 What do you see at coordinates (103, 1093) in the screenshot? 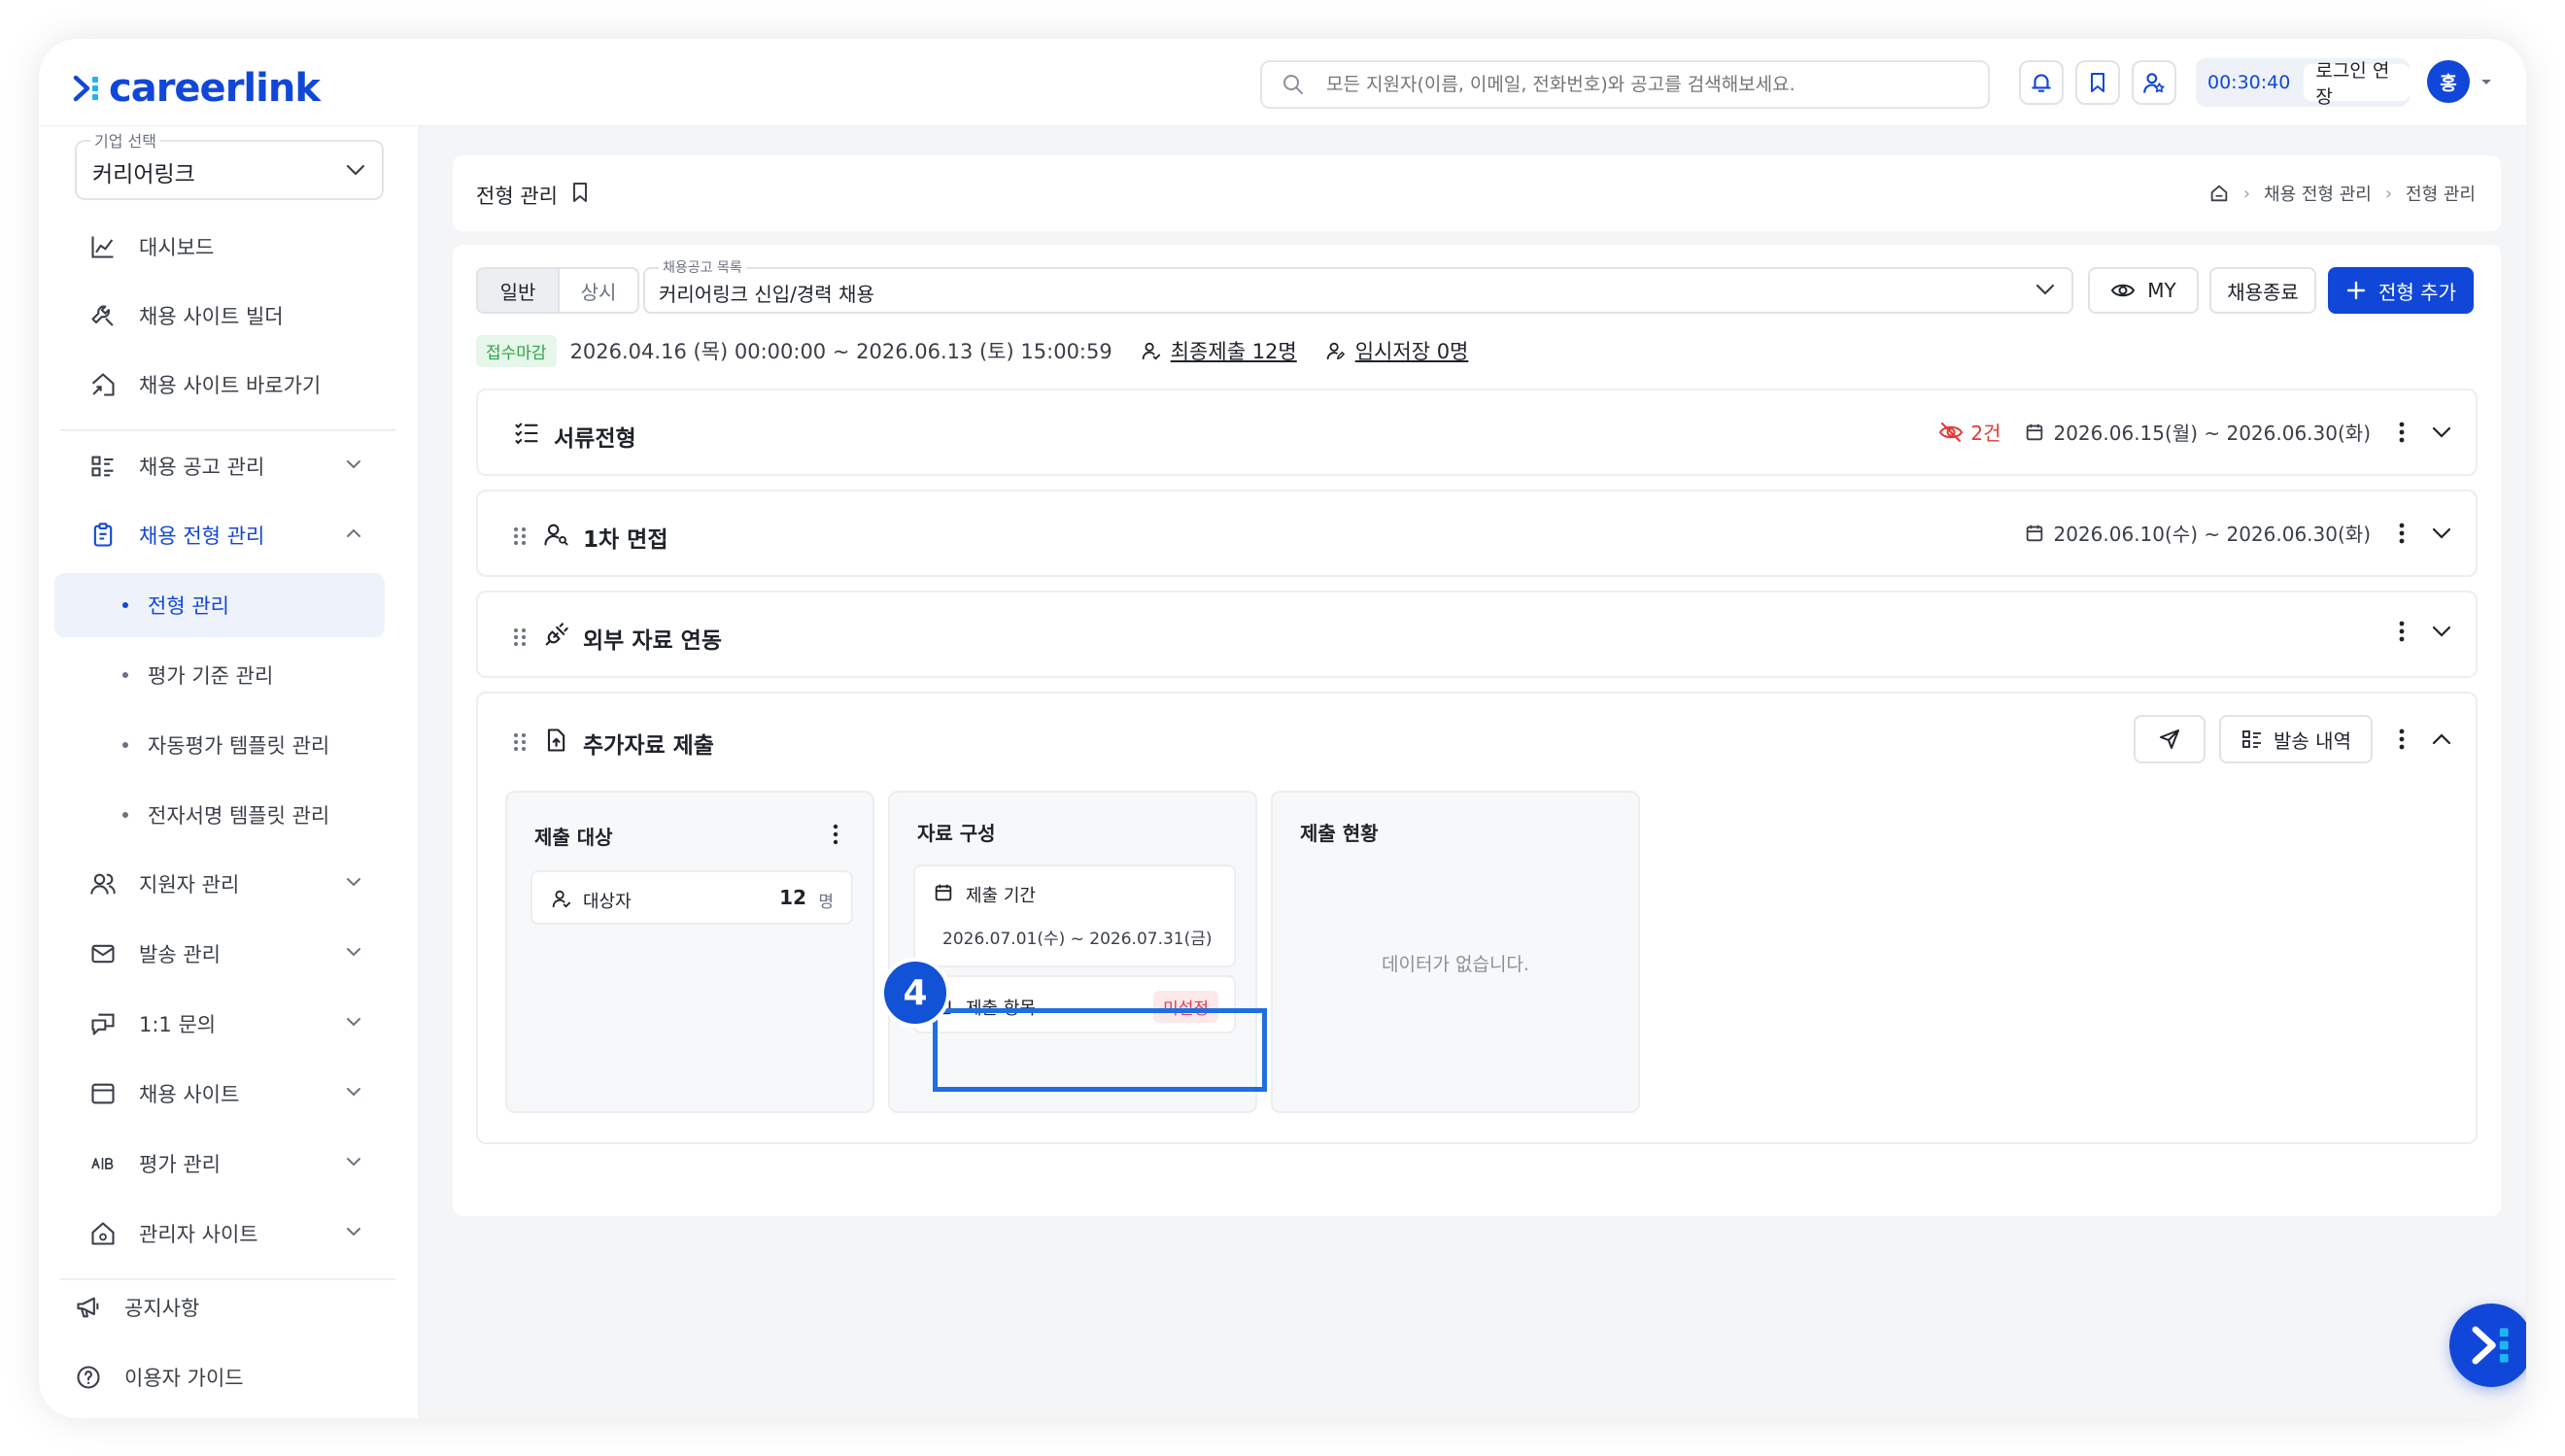
I see `window-icon` at bounding box center [103, 1093].